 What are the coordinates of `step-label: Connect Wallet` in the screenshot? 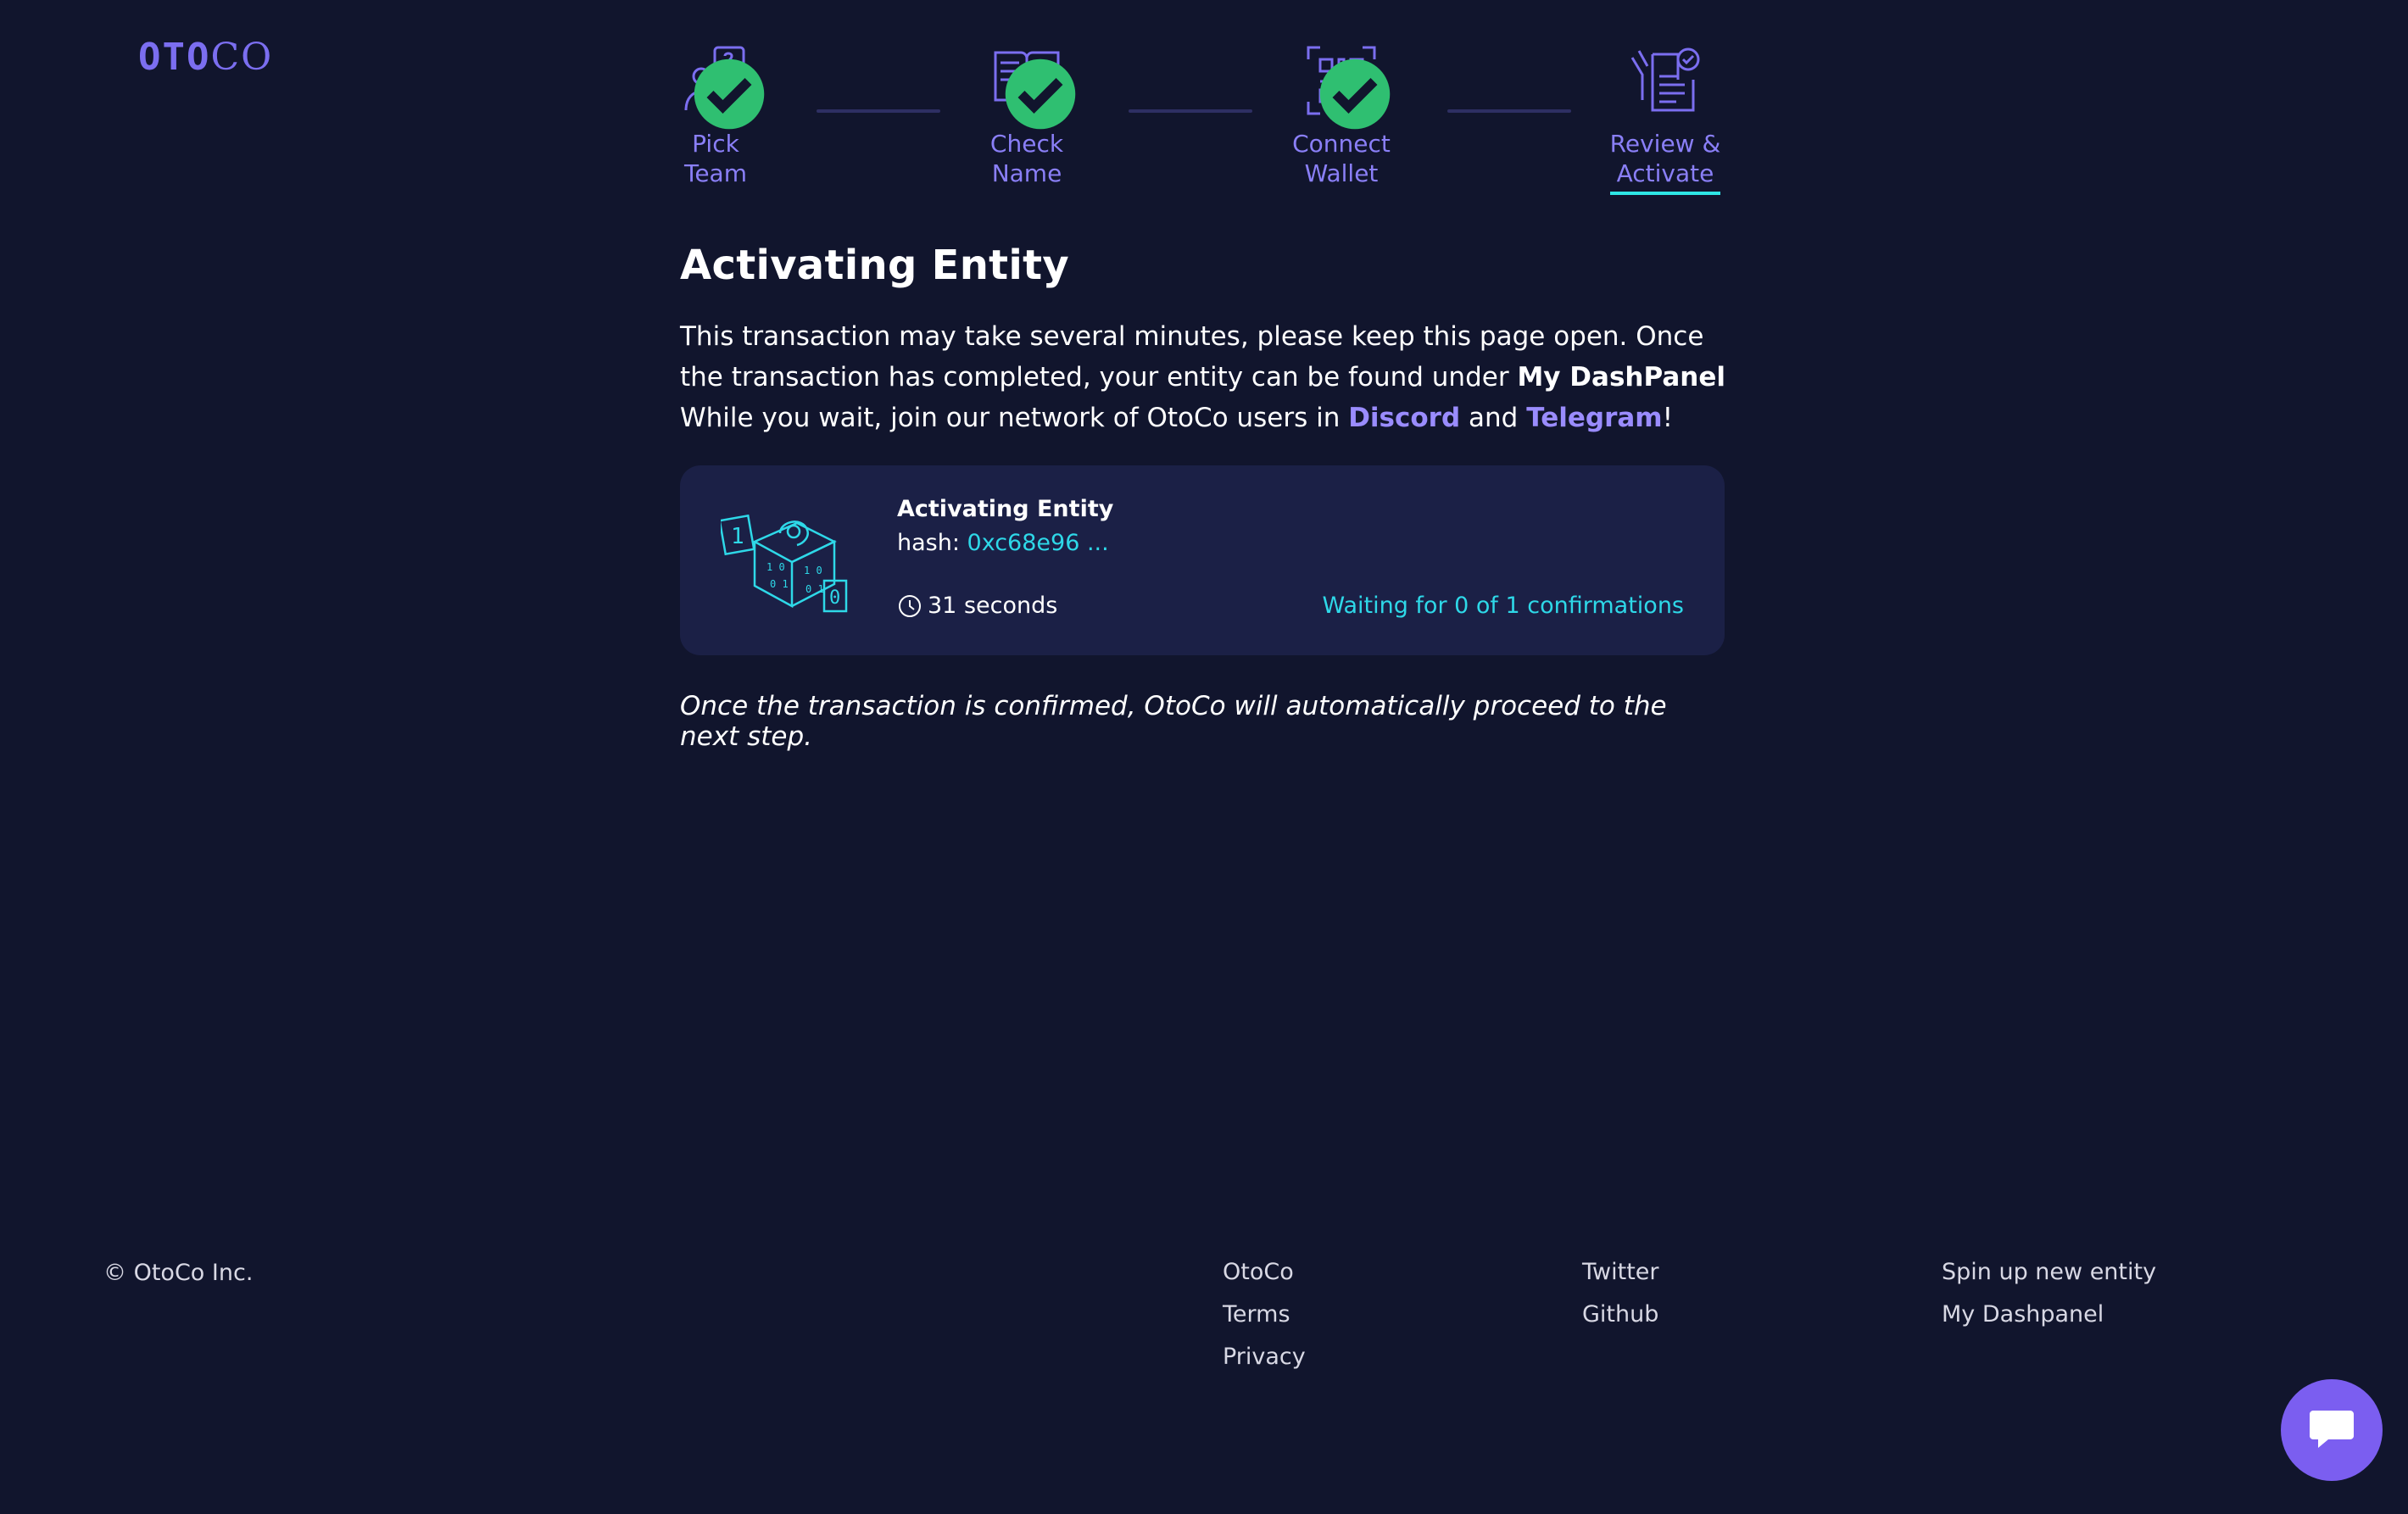 It's located at (1341, 158).